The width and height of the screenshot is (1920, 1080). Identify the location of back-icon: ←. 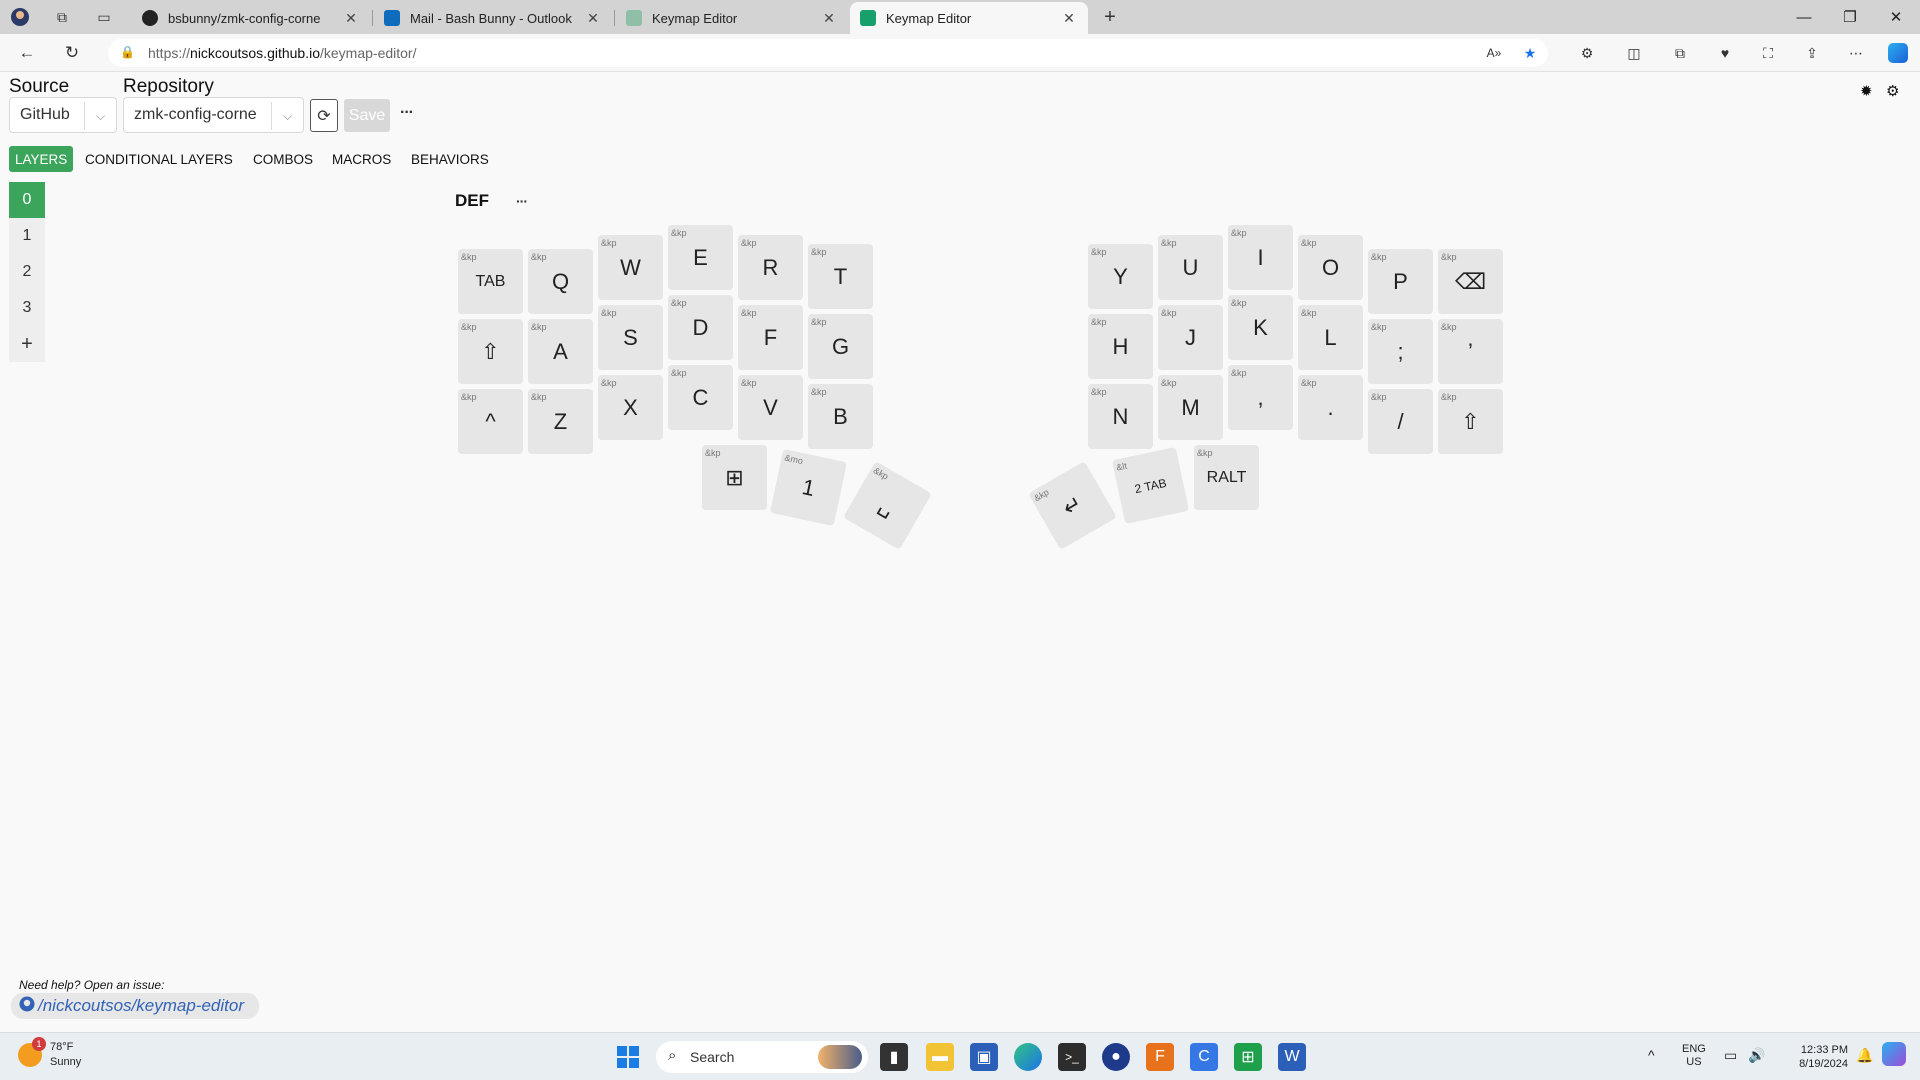
(27, 53).